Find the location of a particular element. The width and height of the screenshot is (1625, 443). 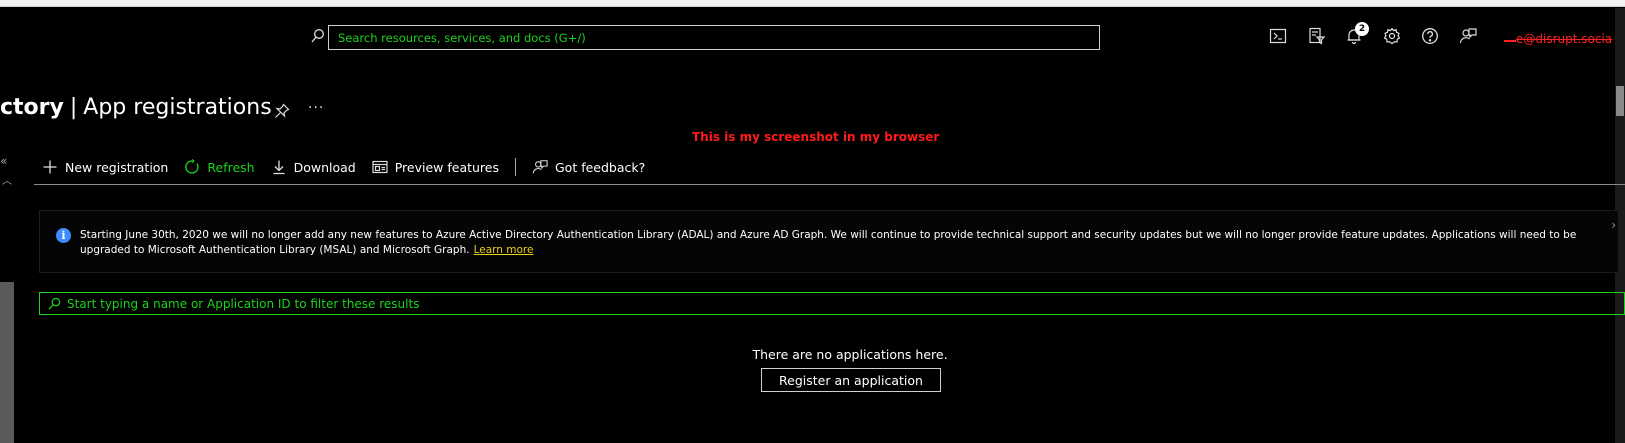

feedback-button is located at coordinates (1468, 36).